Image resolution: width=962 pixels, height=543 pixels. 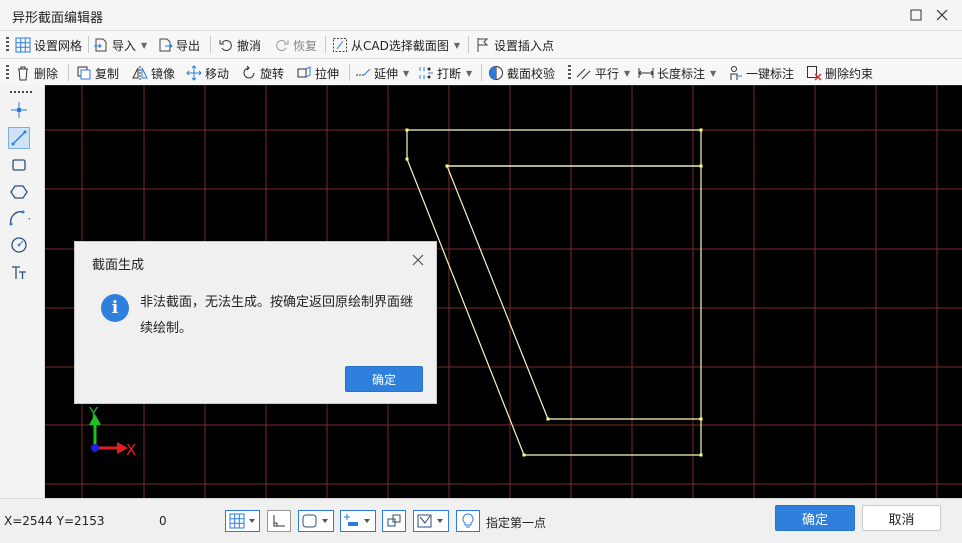 What do you see at coordinates (901, 518) in the screenshot?
I see `cancel-button: 取消` at bounding box center [901, 518].